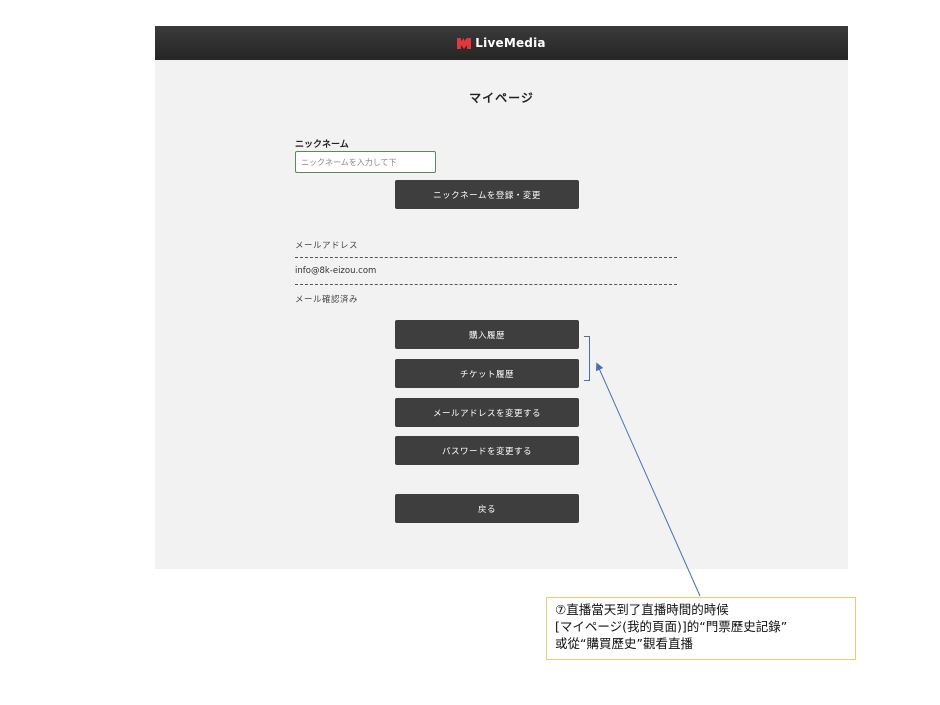 This screenshot has width=940, height=705. Describe the element at coordinates (487, 194) in the screenshot. I see `register-nickname-button: ニックネームを登録・変更` at that location.